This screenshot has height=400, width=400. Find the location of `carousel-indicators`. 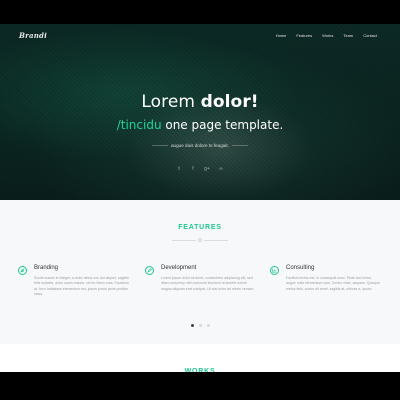

carousel-indicators is located at coordinates (200, 325).